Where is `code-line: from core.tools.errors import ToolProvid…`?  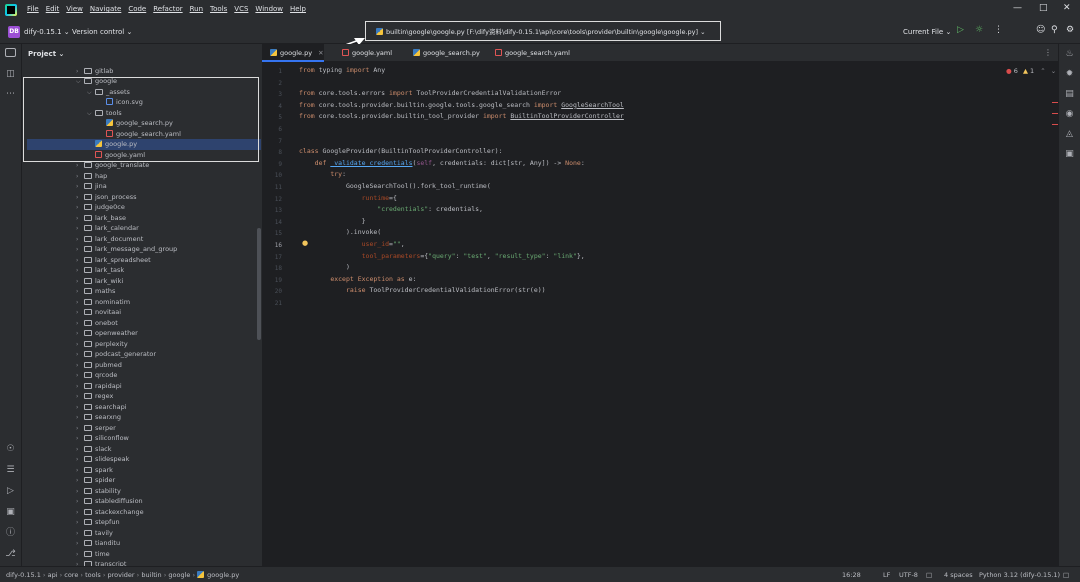 code-line: from core.tools.errors import ToolProvid… is located at coordinates (430, 94).